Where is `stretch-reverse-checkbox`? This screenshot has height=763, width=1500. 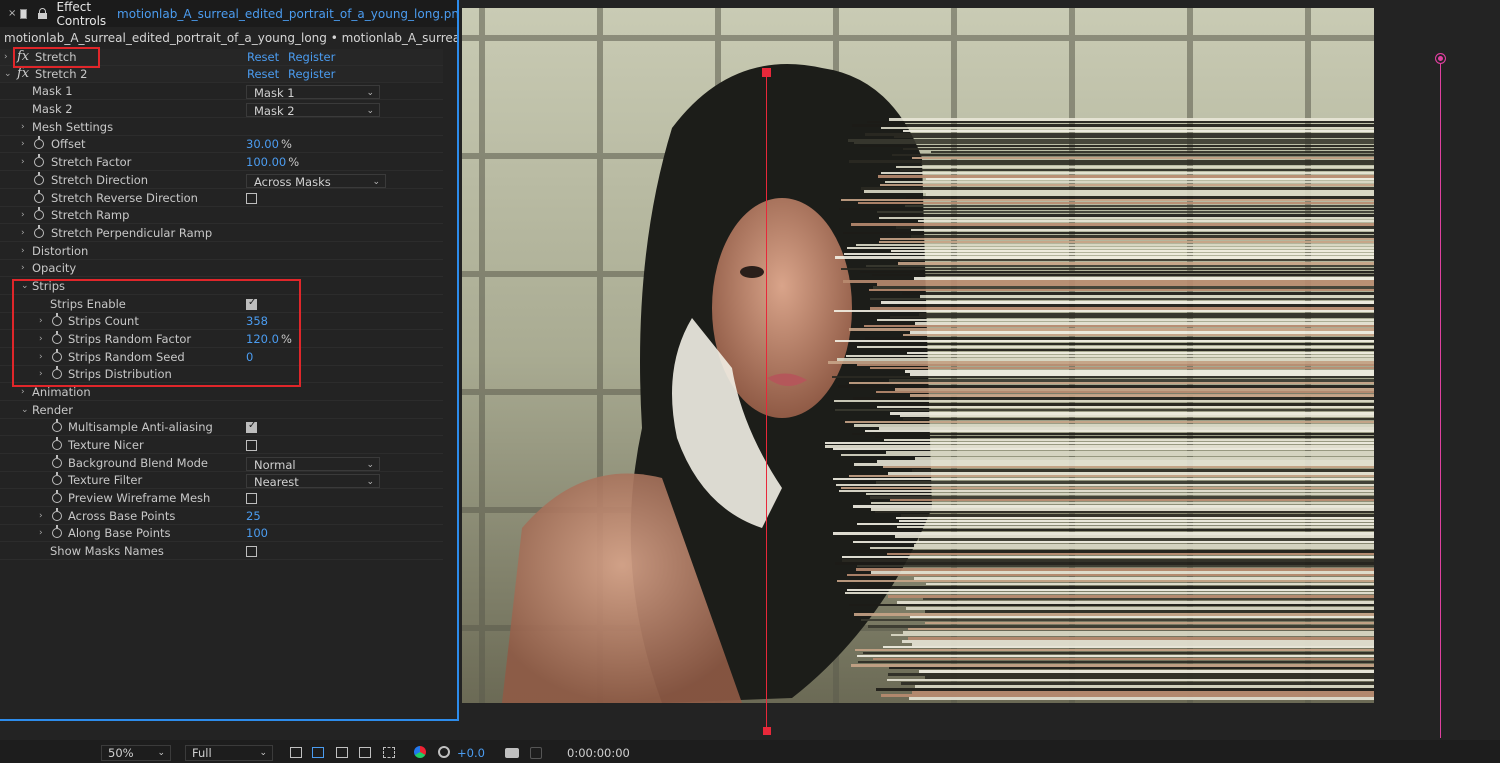
stretch-reverse-checkbox is located at coordinates (251, 198).